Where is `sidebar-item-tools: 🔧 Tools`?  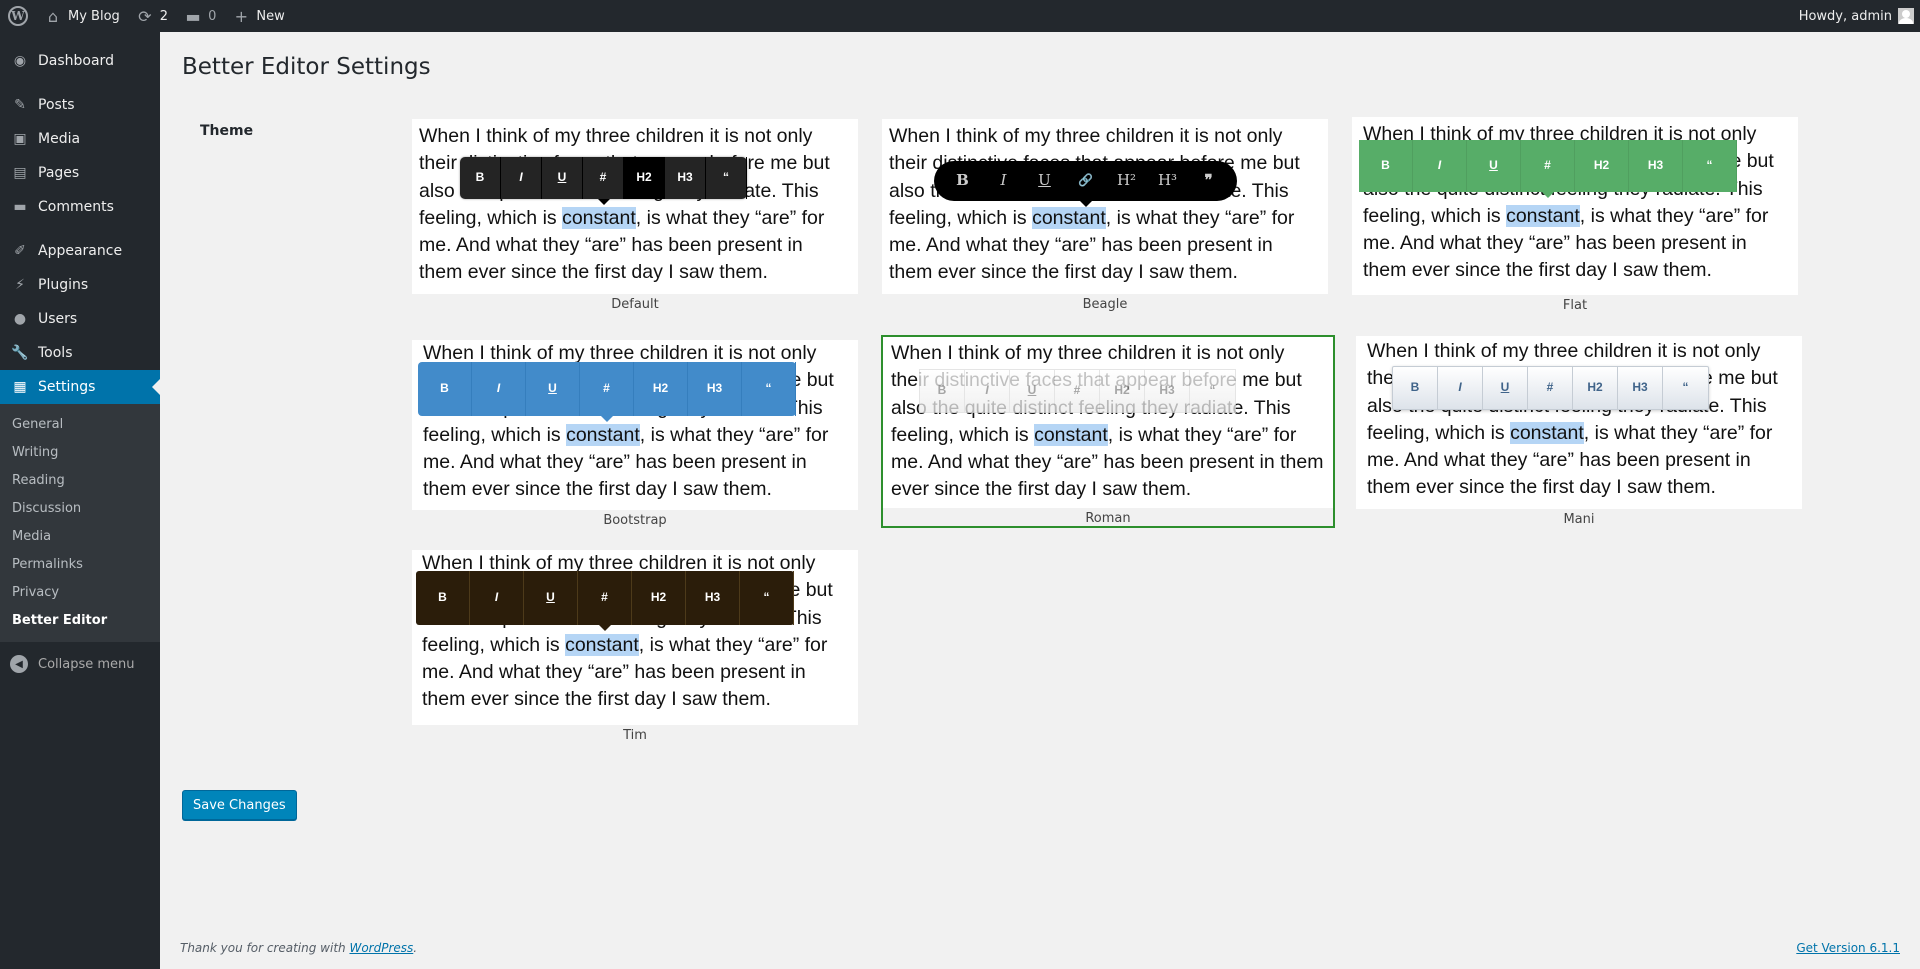
sidebar-item-tools: 🔧 Tools is located at coordinates (80, 353).